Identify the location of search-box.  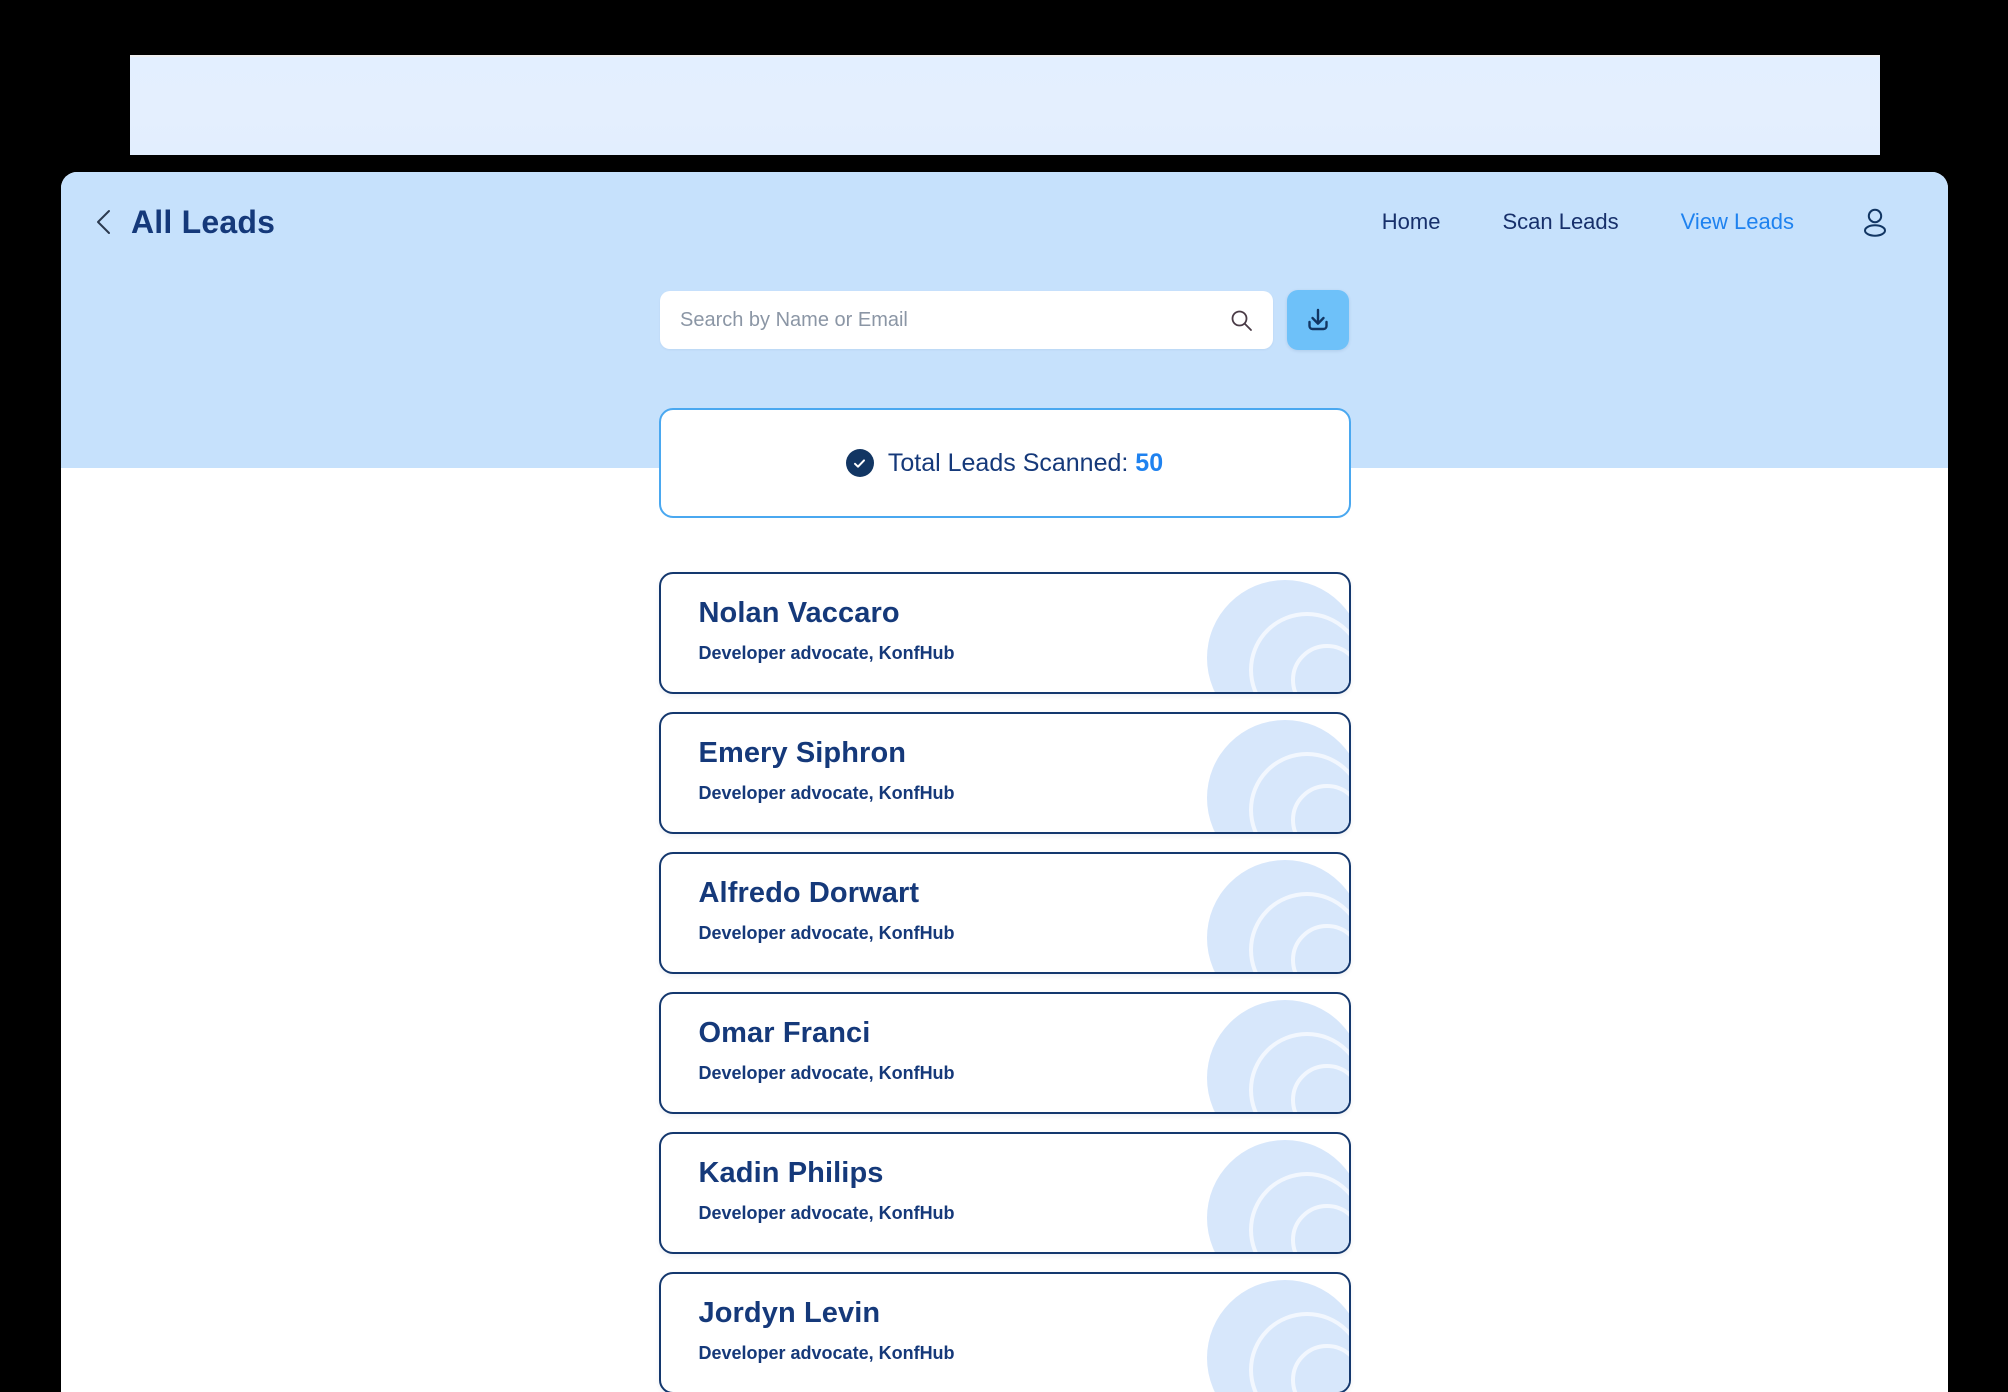
(966, 320).